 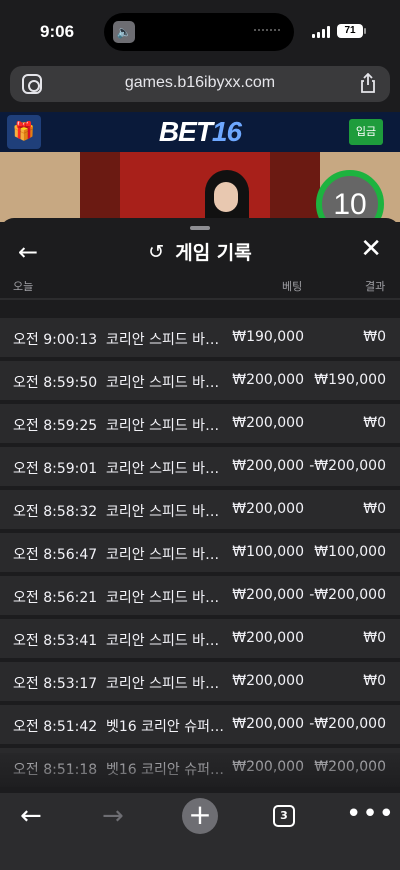 I want to click on row-game: 벳16 코리안 슈퍼 바카라, so click(x=165, y=727).